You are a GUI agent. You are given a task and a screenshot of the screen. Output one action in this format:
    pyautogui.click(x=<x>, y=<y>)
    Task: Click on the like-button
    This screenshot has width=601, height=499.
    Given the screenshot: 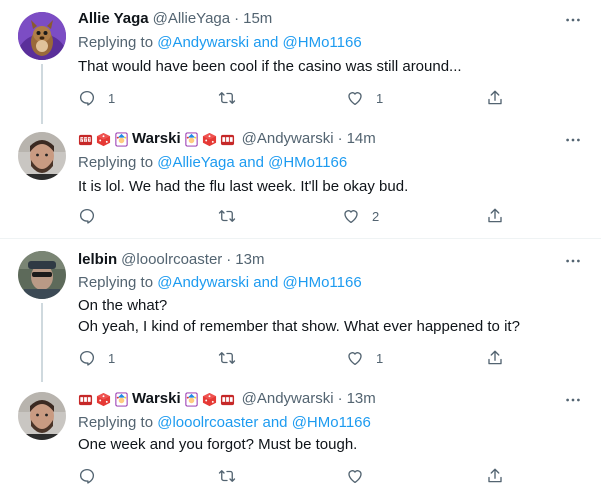 What is the action you would take?
    pyautogui.click(x=361, y=476)
    